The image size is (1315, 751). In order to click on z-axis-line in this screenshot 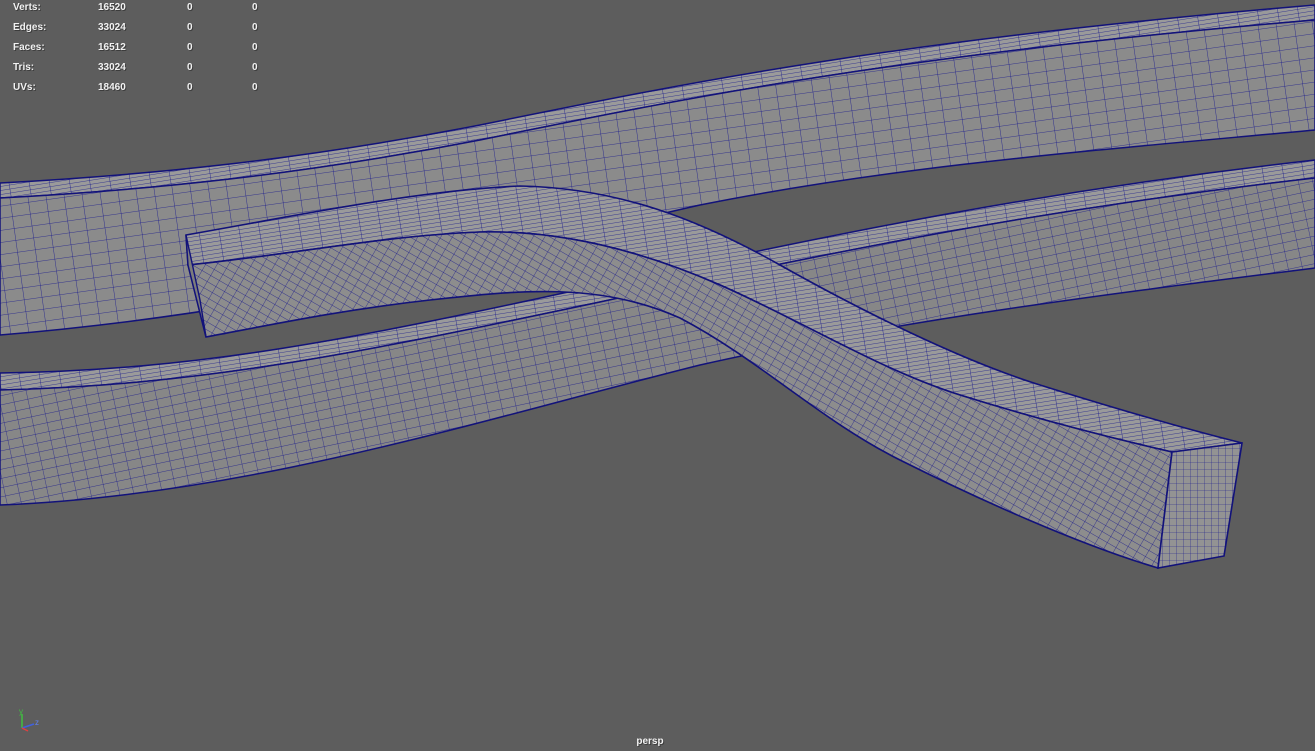, I will do `click(28, 726)`.